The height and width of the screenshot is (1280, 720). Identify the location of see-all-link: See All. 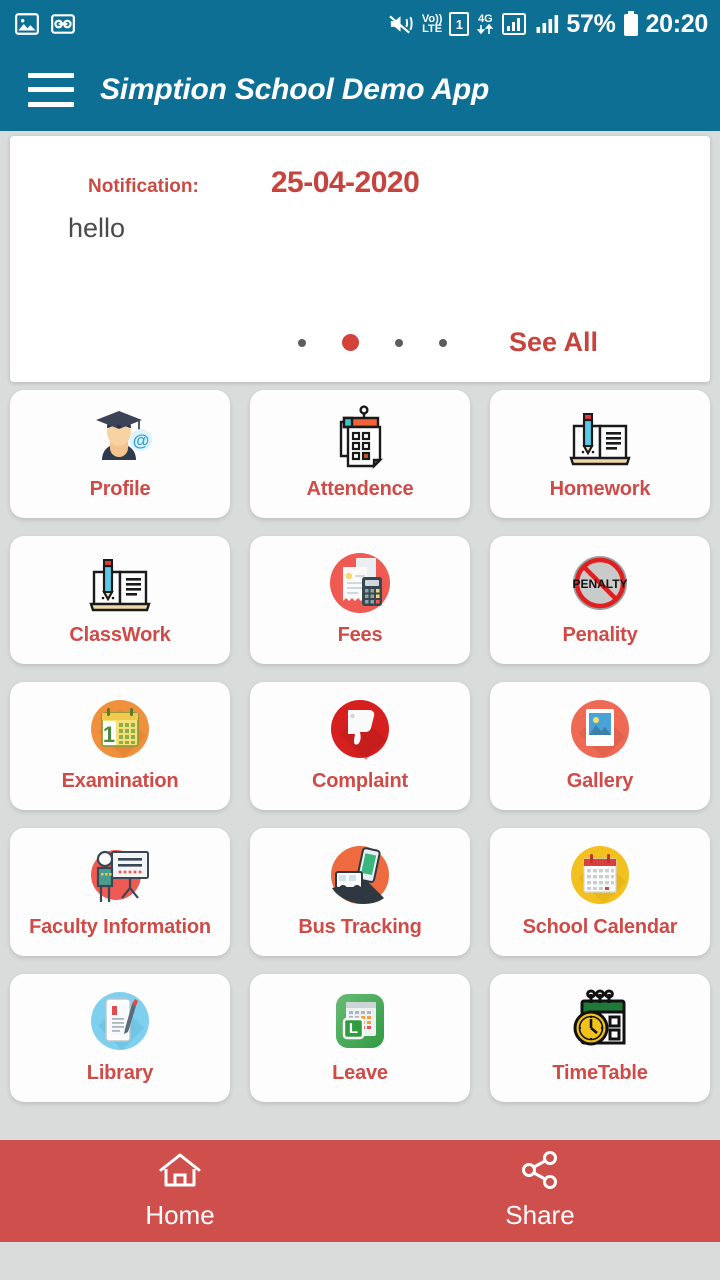
(553, 342).